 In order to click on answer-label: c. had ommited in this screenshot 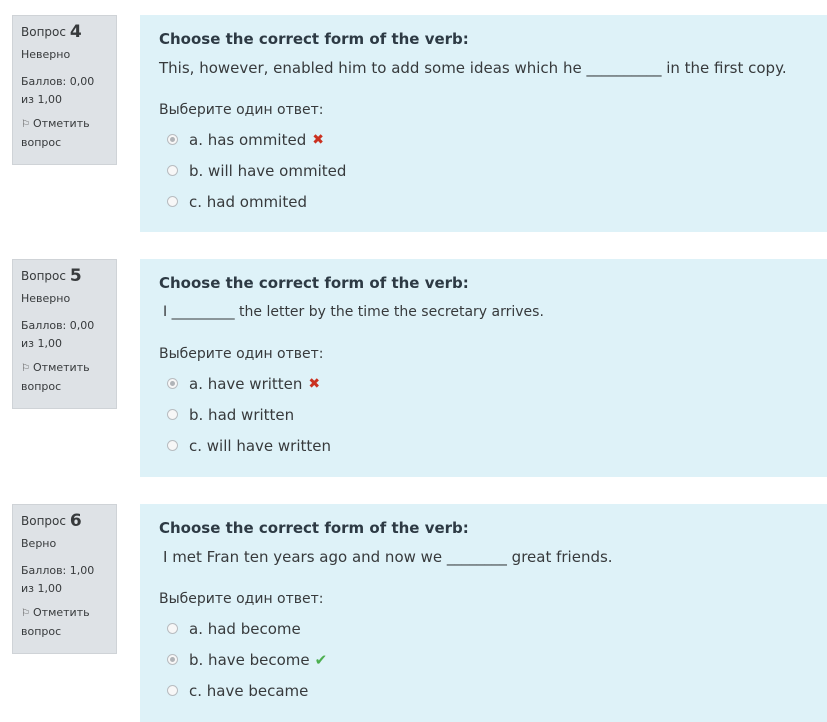, I will do `click(248, 202)`.